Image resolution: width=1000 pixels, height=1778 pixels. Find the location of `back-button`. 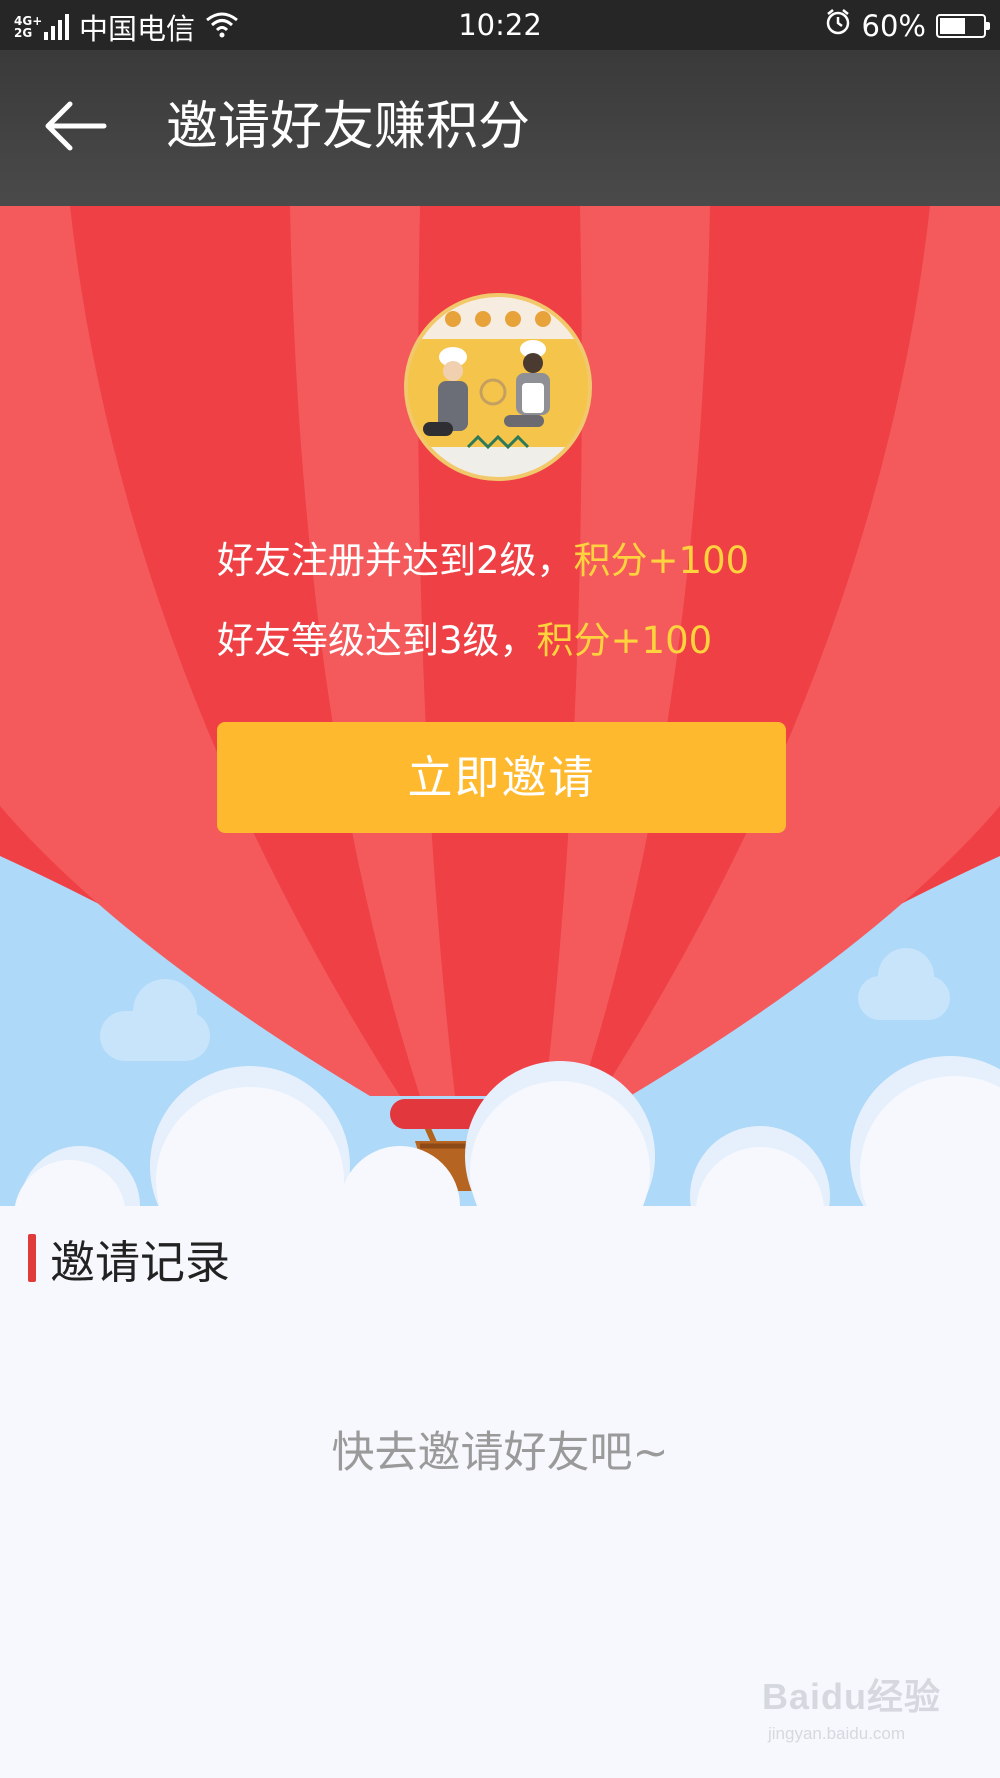

back-button is located at coordinates (75, 126).